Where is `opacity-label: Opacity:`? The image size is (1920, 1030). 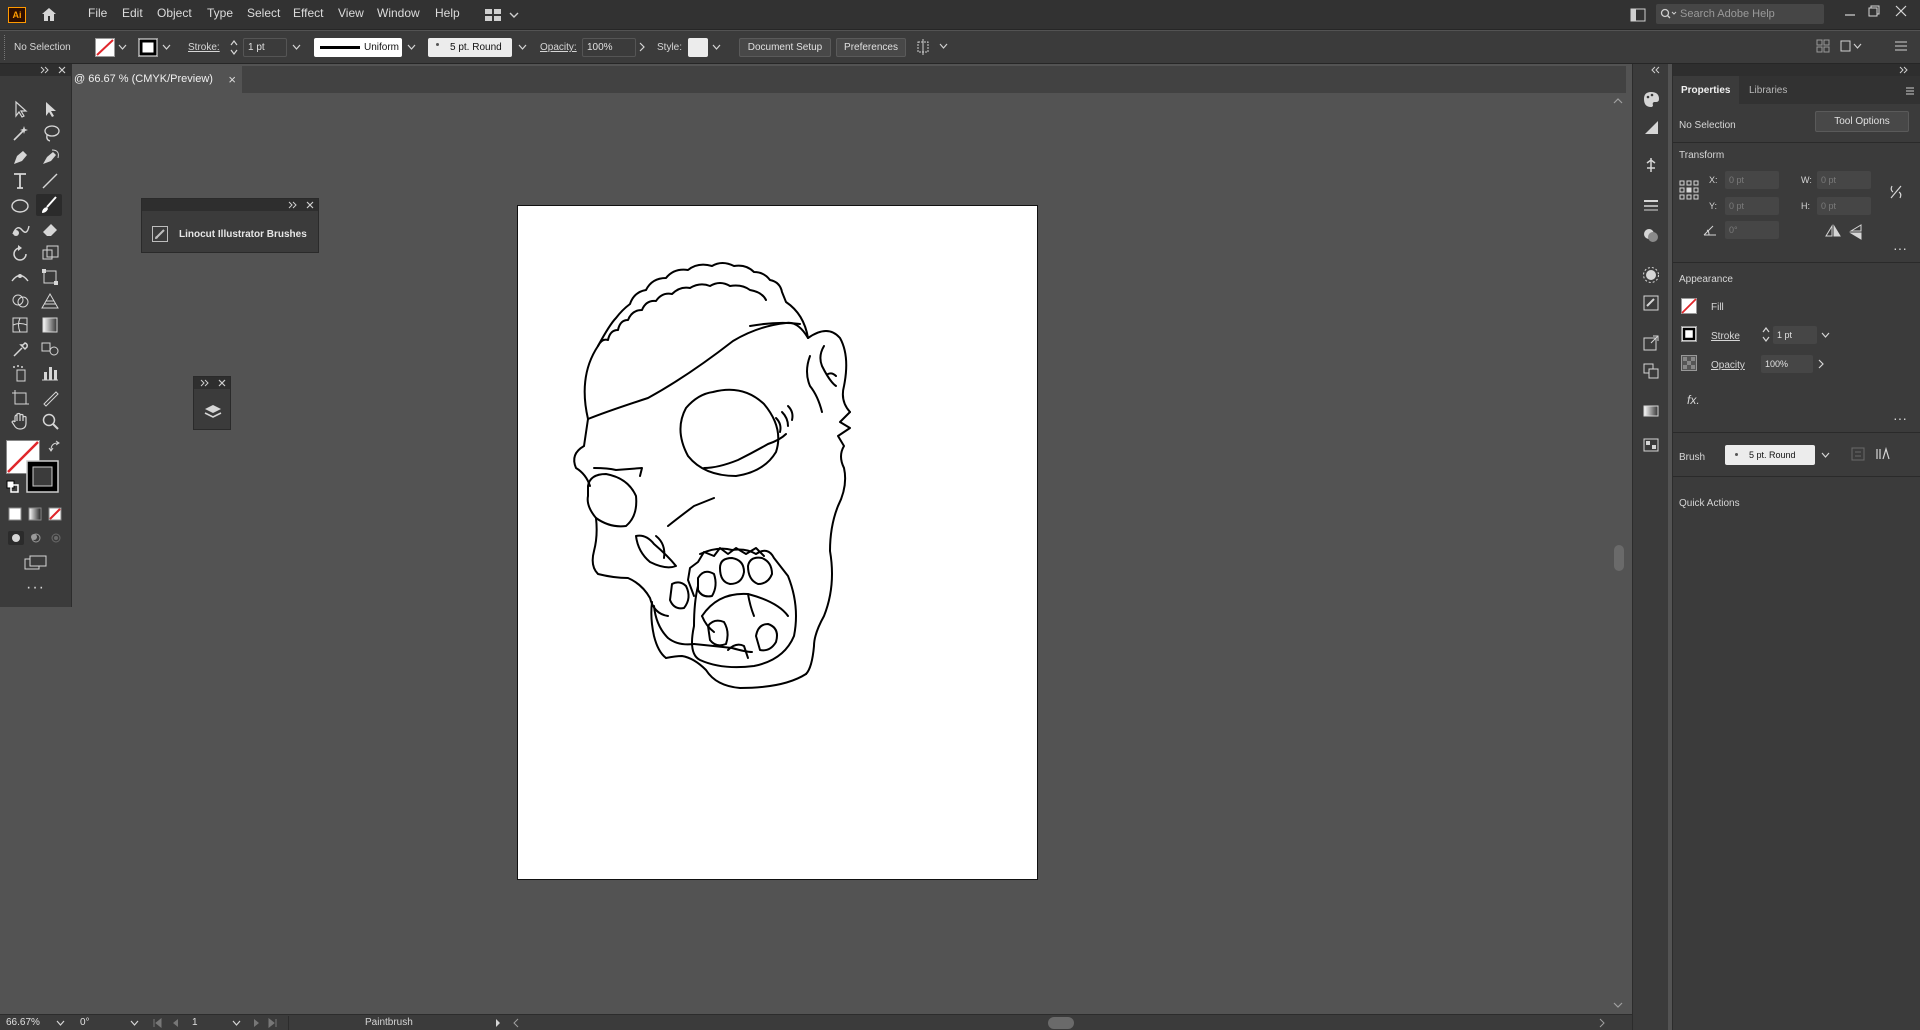
opacity-label: Opacity: is located at coordinates (558, 47).